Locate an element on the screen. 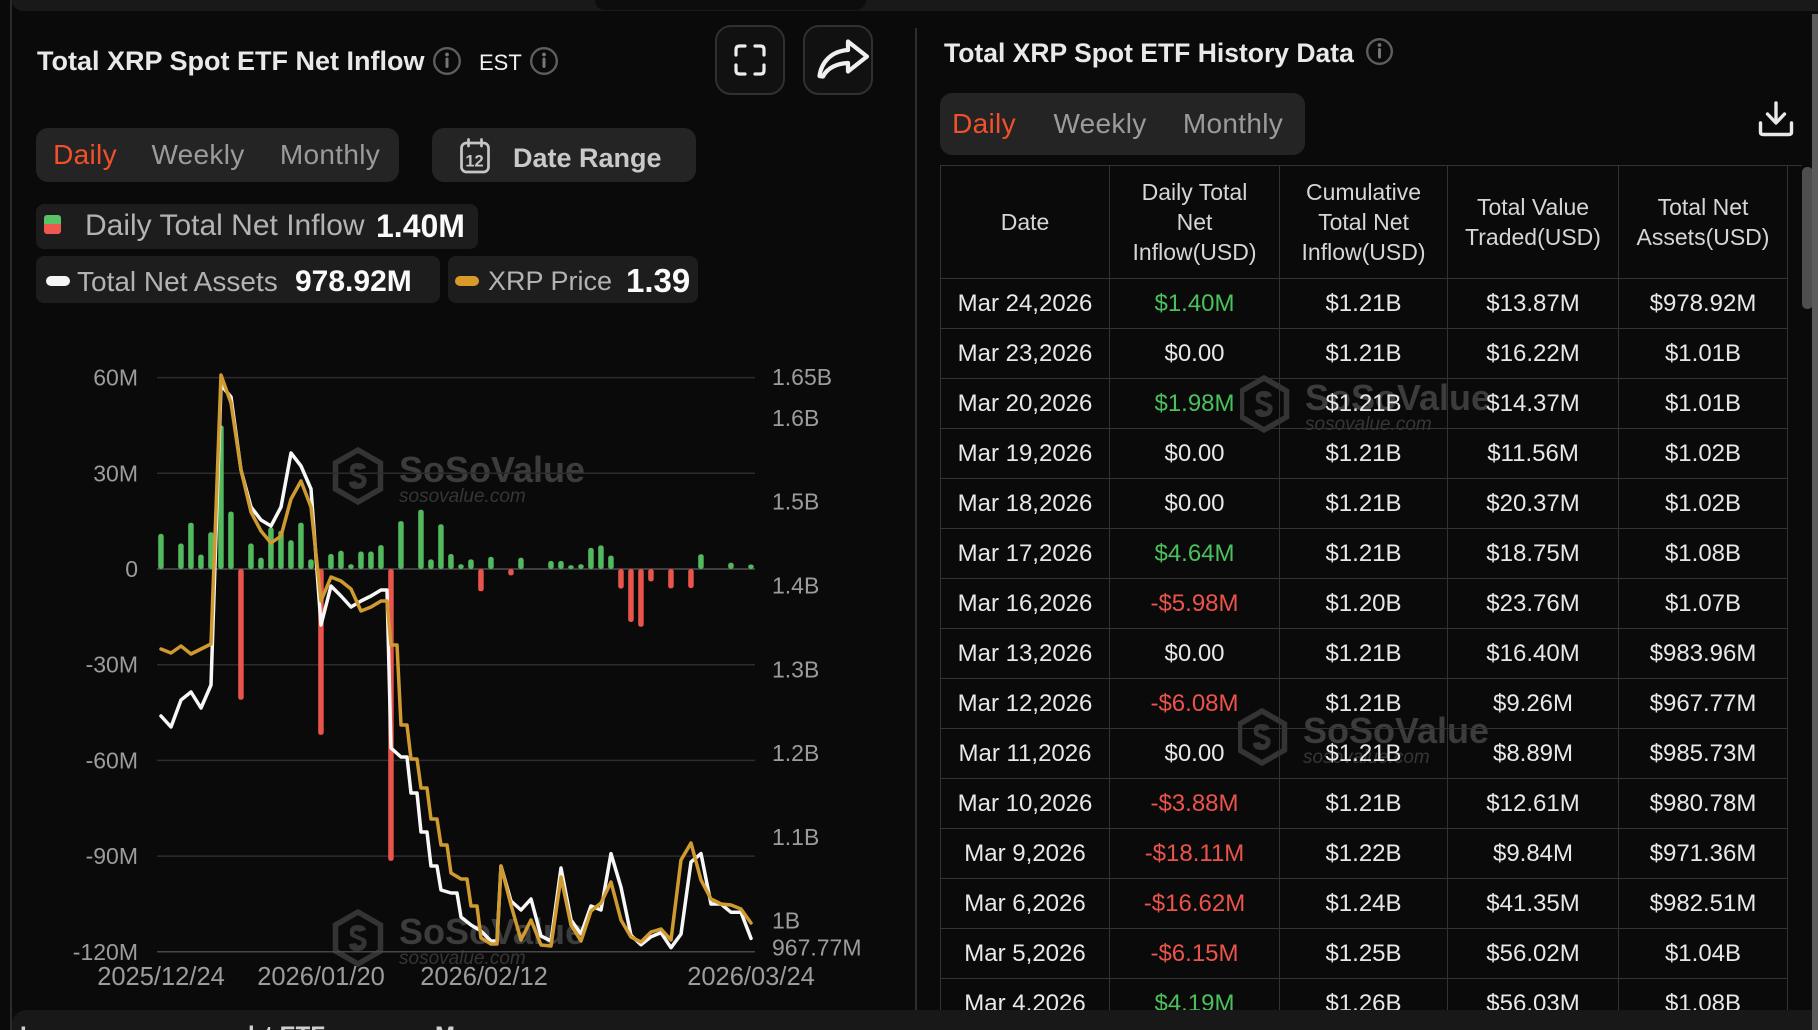  svg-text: 1.6B is located at coordinates (795, 418).